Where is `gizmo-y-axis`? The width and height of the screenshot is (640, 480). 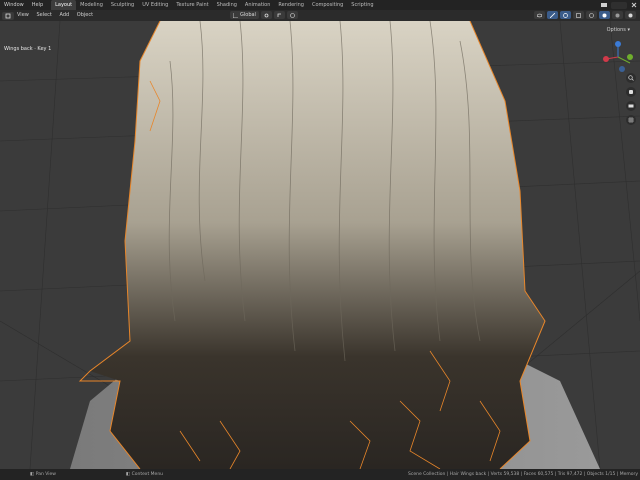 gizmo-y-axis is located at coordinates (630, 57).